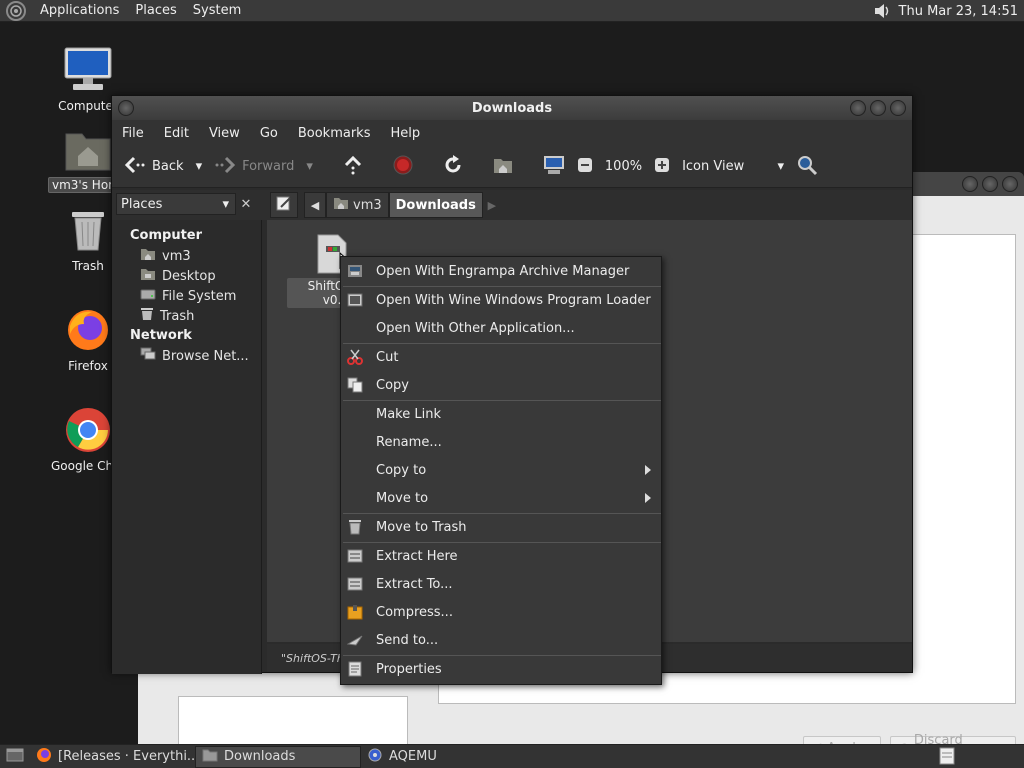 This screenshot has height=768, width=1024. I want to click on up-arrow-icon, so click(353, 167).